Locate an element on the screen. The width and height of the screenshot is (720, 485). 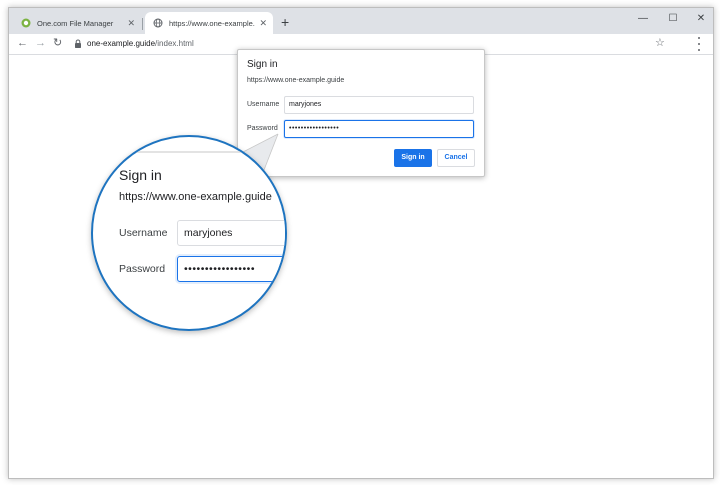
minimize-icon: — is located at coordinates (643, 19).